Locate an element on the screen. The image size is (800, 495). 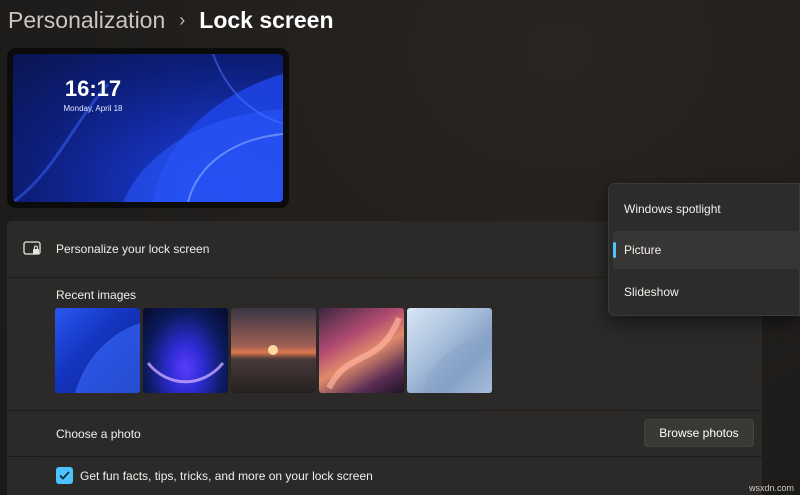
personalize-lock-screen-label: Personalize your lock screen is located at coordinates (133, 249).